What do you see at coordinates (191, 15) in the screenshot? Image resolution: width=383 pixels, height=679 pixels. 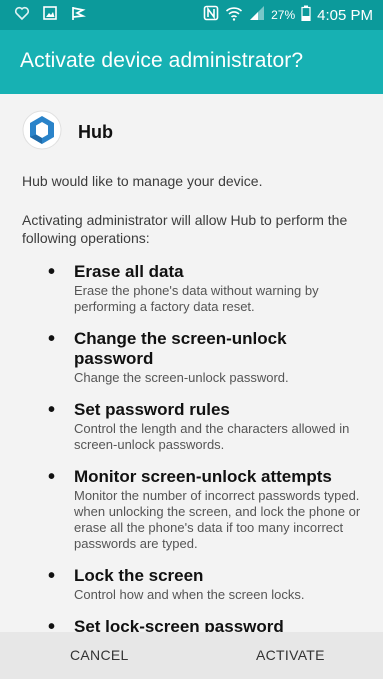 I see `status-bar: 27% 4:05 PM` at bounding box center [191, 15].